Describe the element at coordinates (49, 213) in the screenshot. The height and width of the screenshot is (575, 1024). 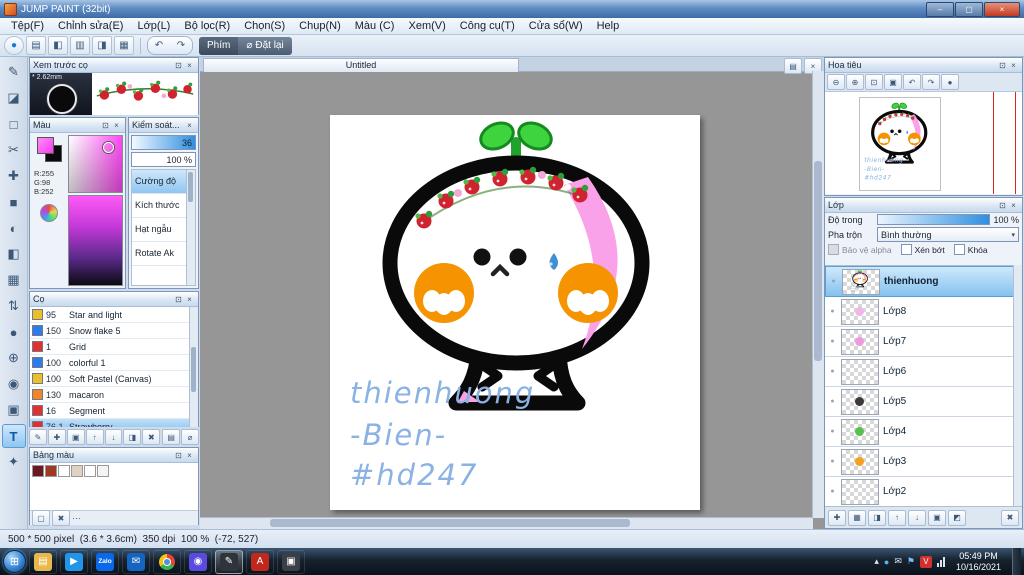
I see `color-wheel-icon` at that location.